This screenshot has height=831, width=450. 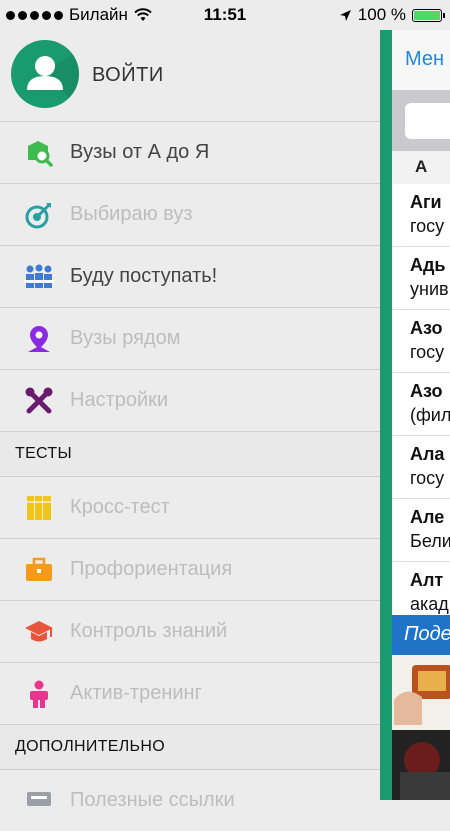 What do you see at coordinates (421, 530) in the screenshot?
I see `list-item: Але Бели` at bounding box center [421, 530].